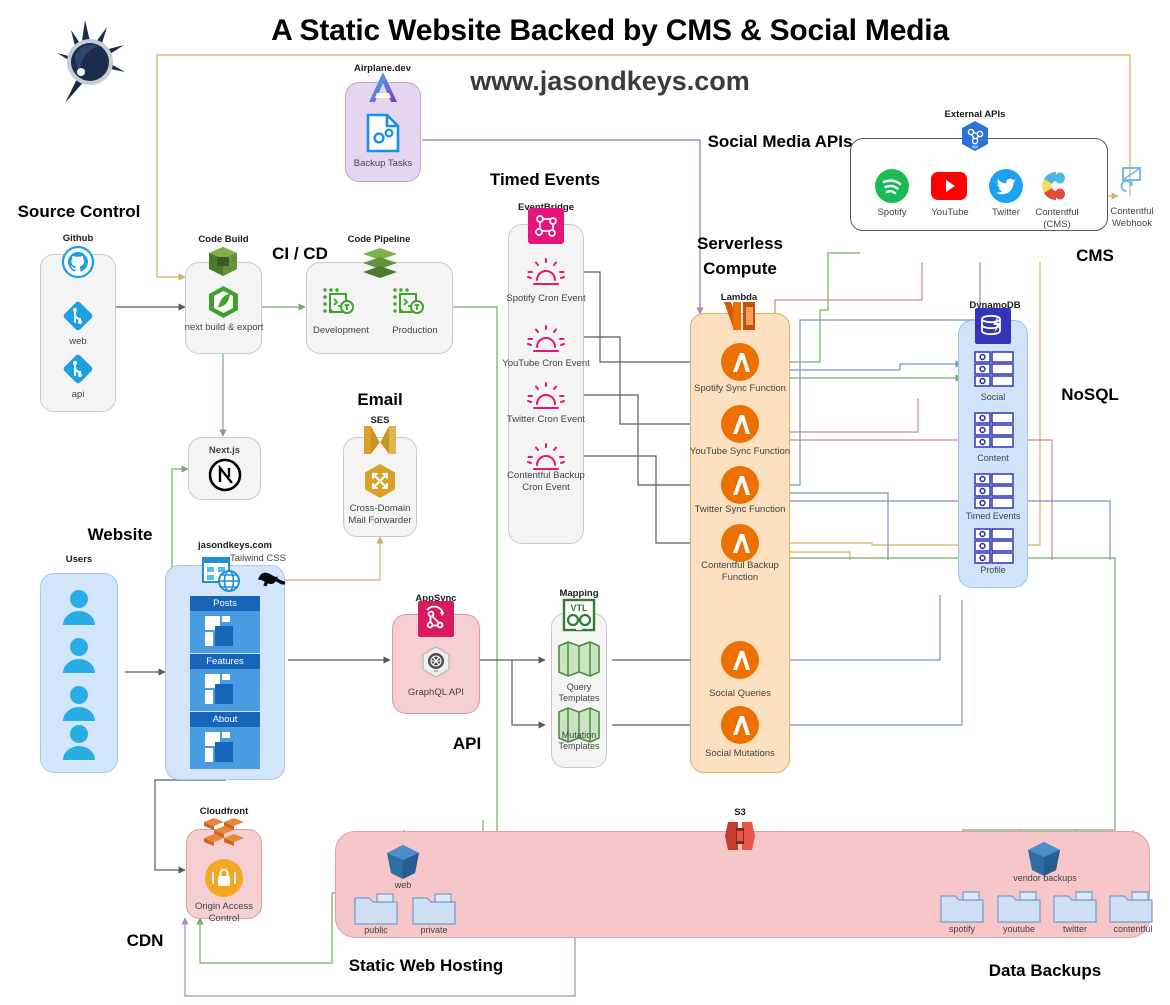 The width and height of the screenshot is (1170, 1005). What do you see at coordinates (415, 330) in the screenshot?
I see `code-pipeline-production-label: Production` at bounding box center [415, 330].